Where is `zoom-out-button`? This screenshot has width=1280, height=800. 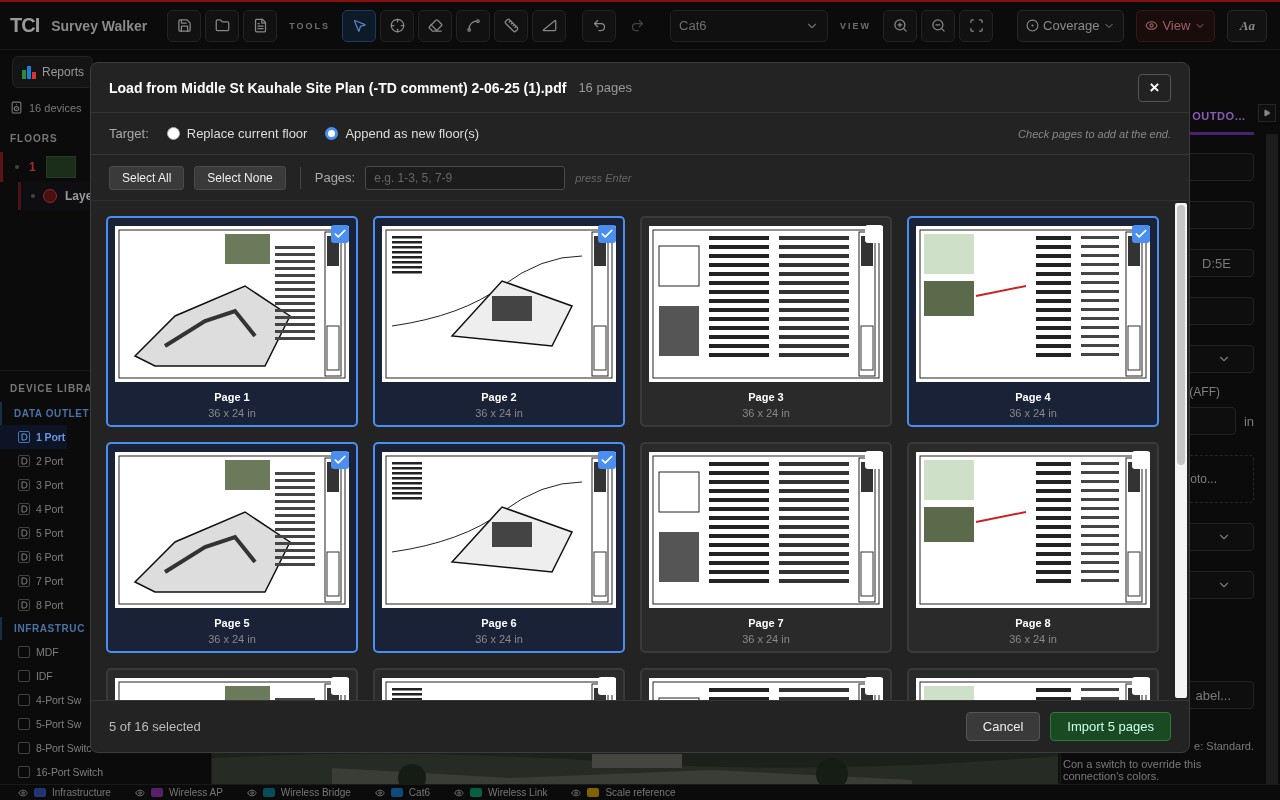
zoom-out-button is located at coordinates (938, 25).